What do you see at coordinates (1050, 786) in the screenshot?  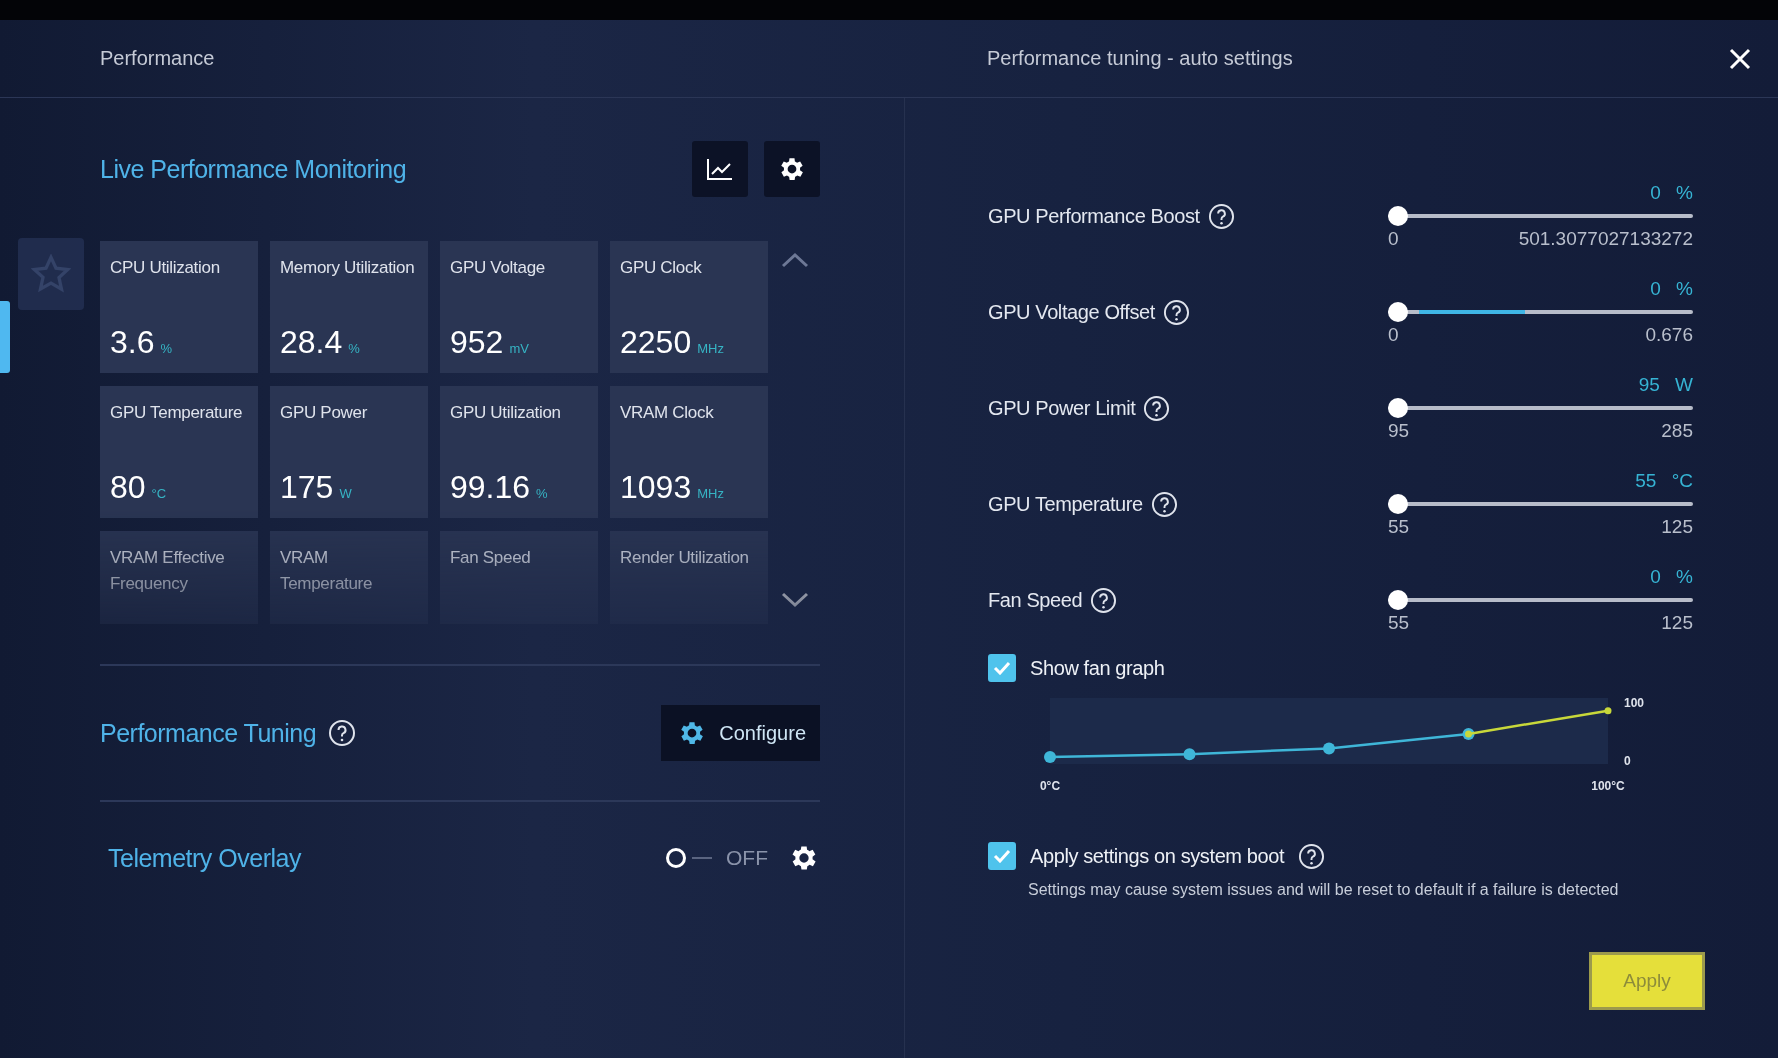 I see `axis-label: 0°C` at bounding box center [1050, 786].